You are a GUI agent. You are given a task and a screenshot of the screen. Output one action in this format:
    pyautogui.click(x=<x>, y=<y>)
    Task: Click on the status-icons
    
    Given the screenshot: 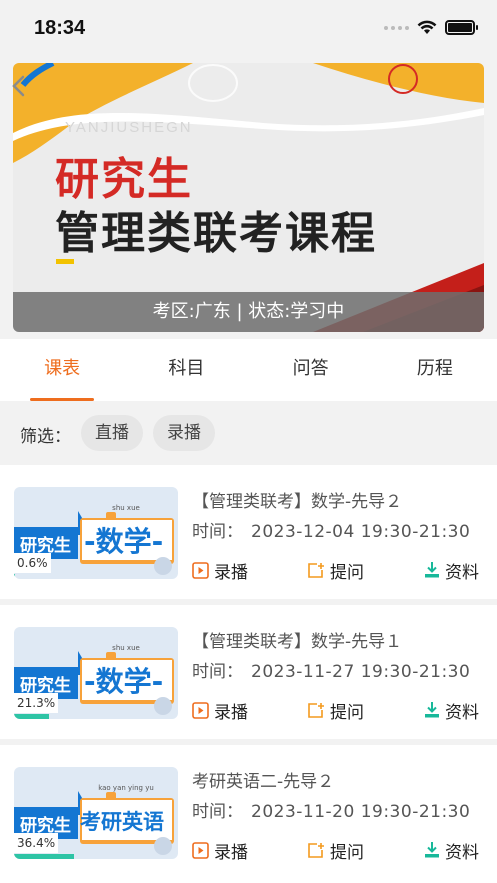 What is the action you would take?
    pyautogui.click(x=431, y=27)
    